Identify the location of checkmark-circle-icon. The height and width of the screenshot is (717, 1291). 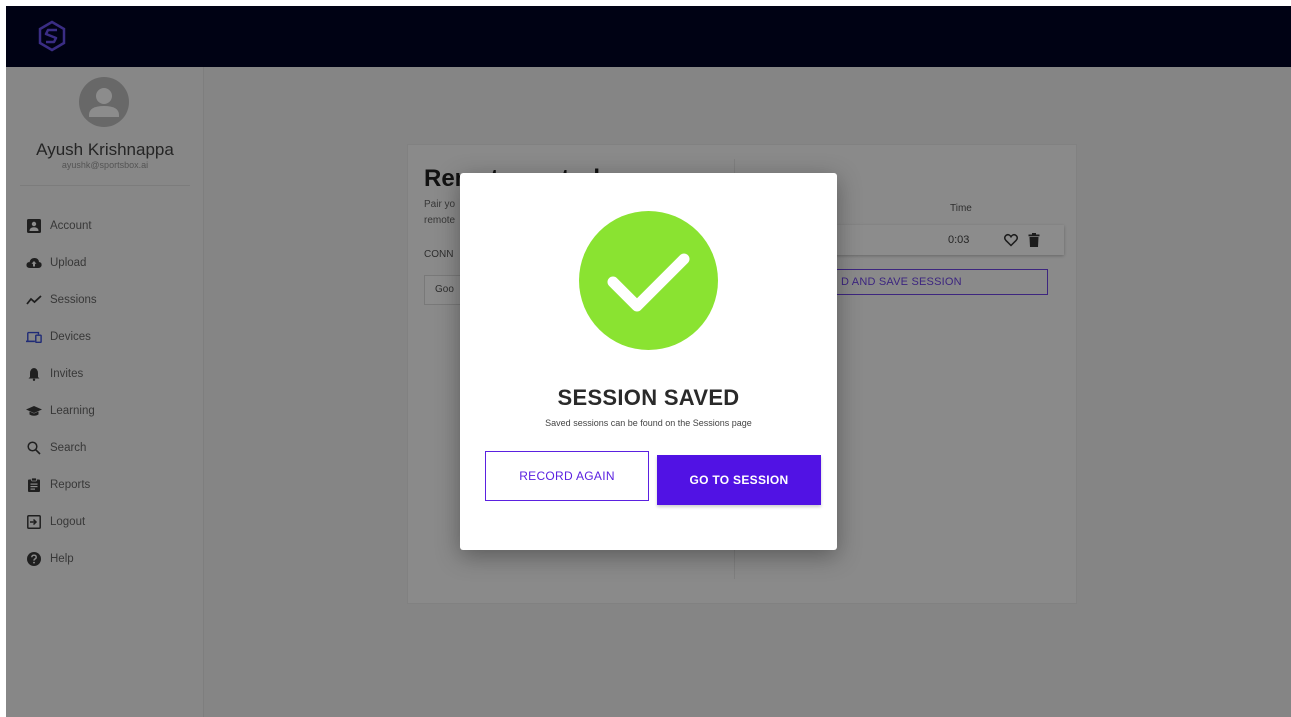
(648, 280).